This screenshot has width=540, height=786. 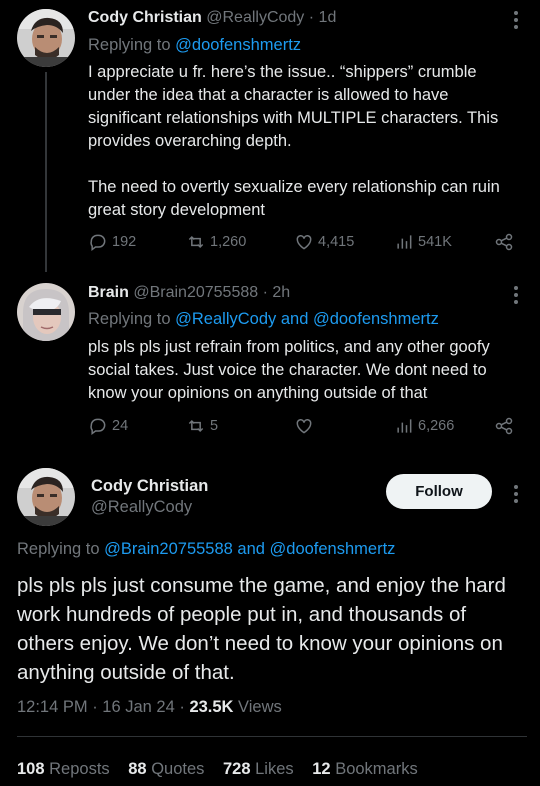 What do you see at coordinates (214, 426) in the screenshot?
I see `repost-count: 5` at bounding box center [214, 426].